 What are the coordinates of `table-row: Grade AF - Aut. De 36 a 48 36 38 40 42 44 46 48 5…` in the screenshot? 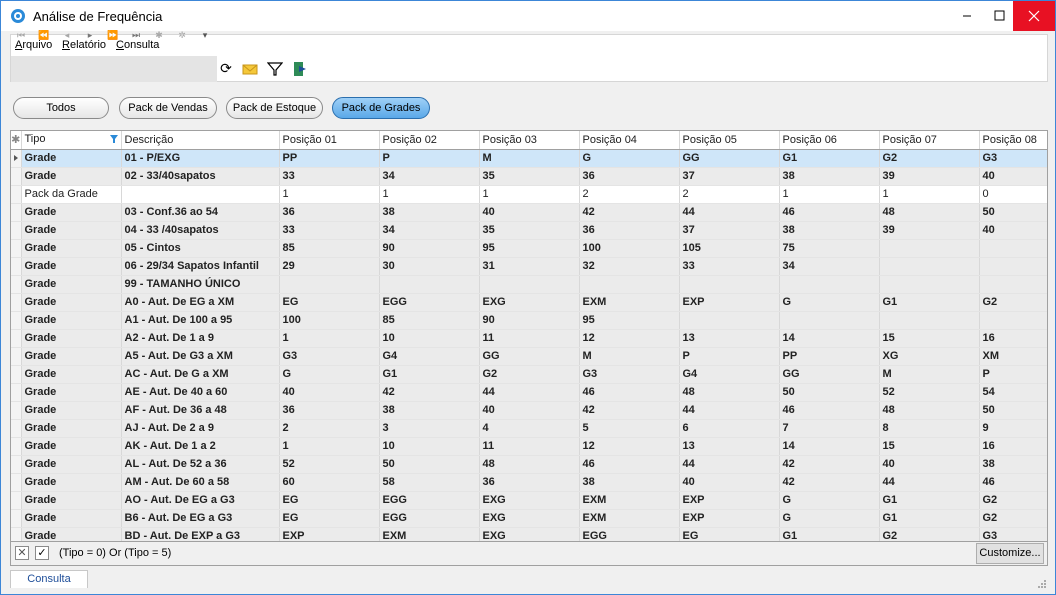 It's located at (529, 410).